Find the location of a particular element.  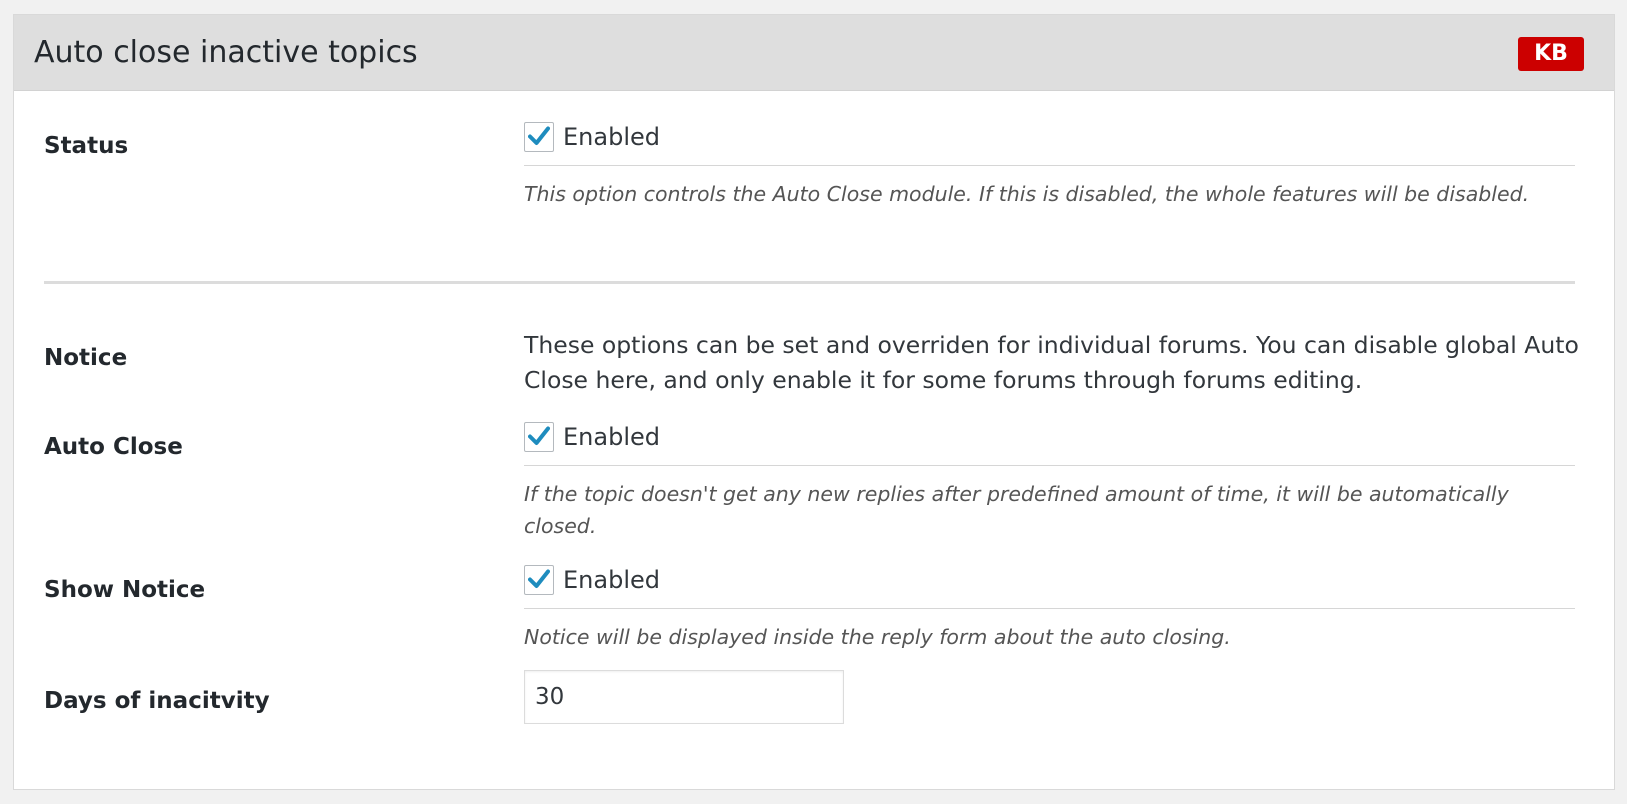

show-notice-checkbox-row: Enabled is located at coordinates (1049, 586).